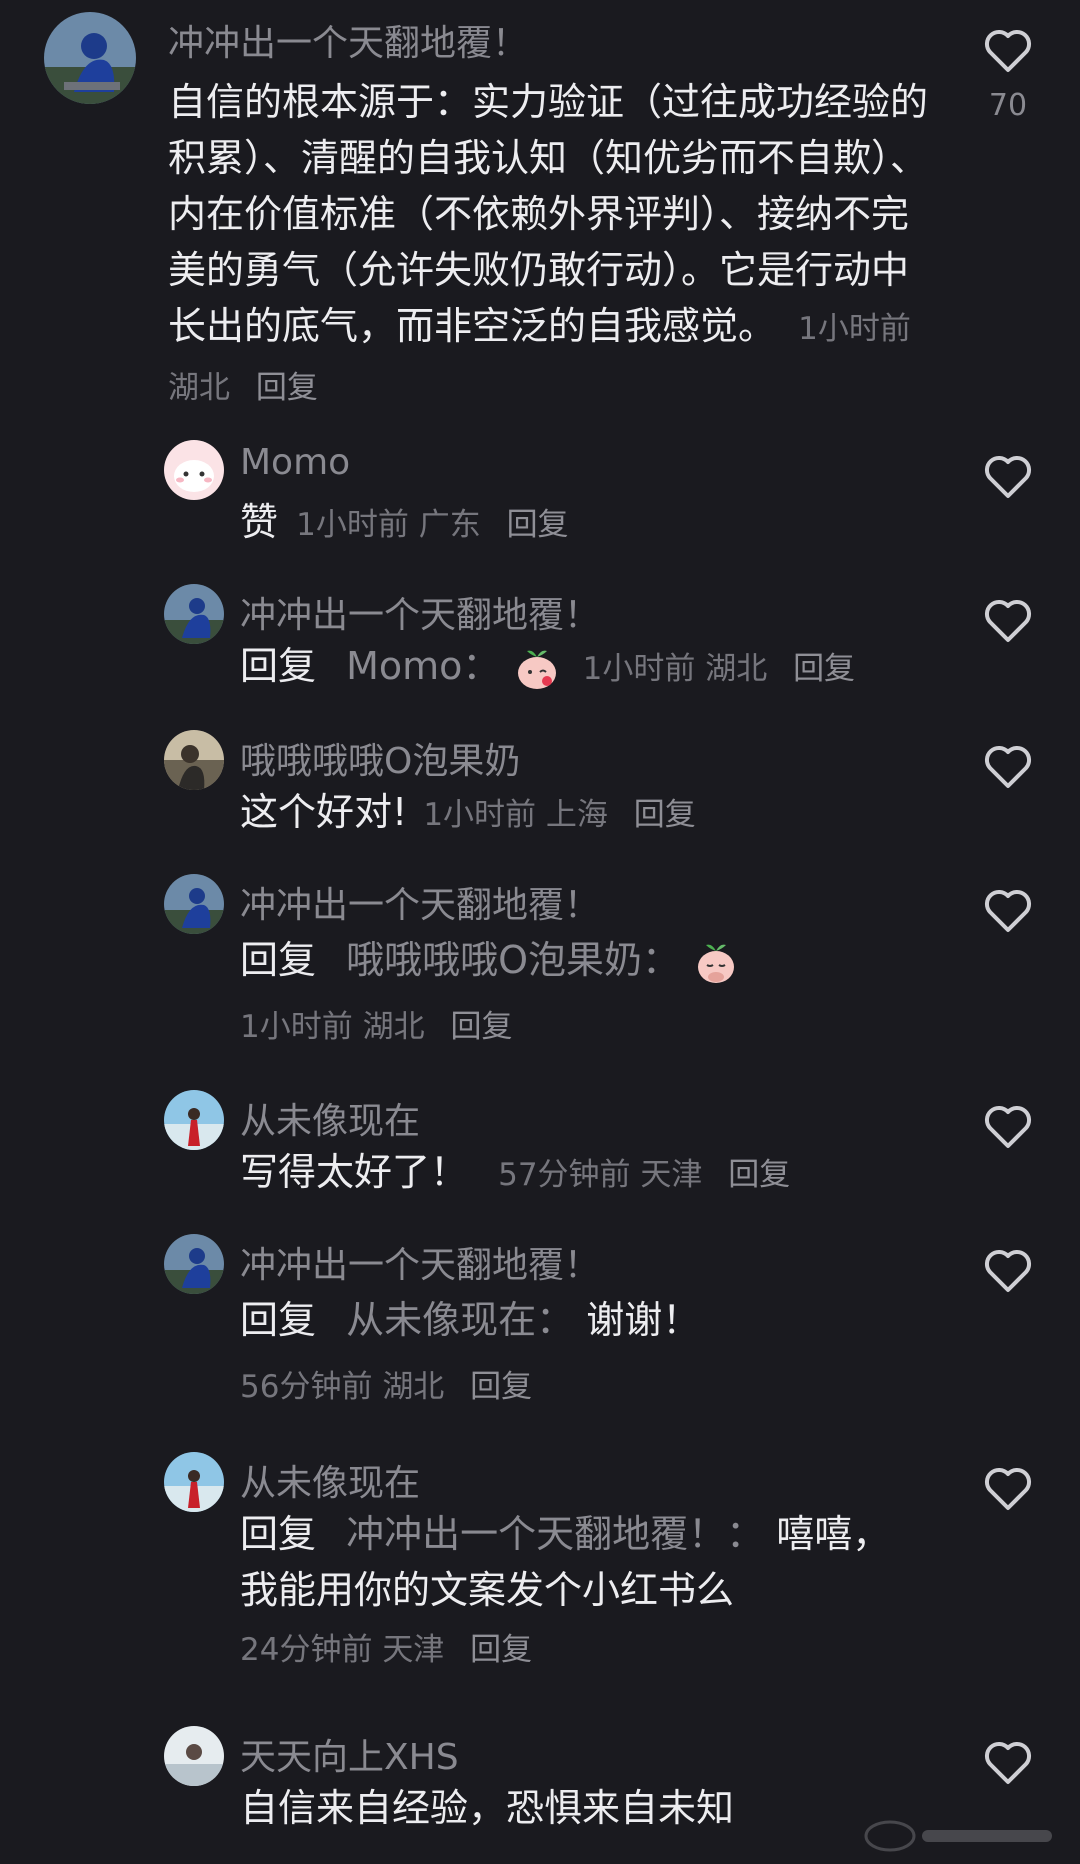 The height and width of the screenshot is (1864, 1080). I want to click on reply-author: 哦哦哦哦O泡果奶, so click(380, 758).